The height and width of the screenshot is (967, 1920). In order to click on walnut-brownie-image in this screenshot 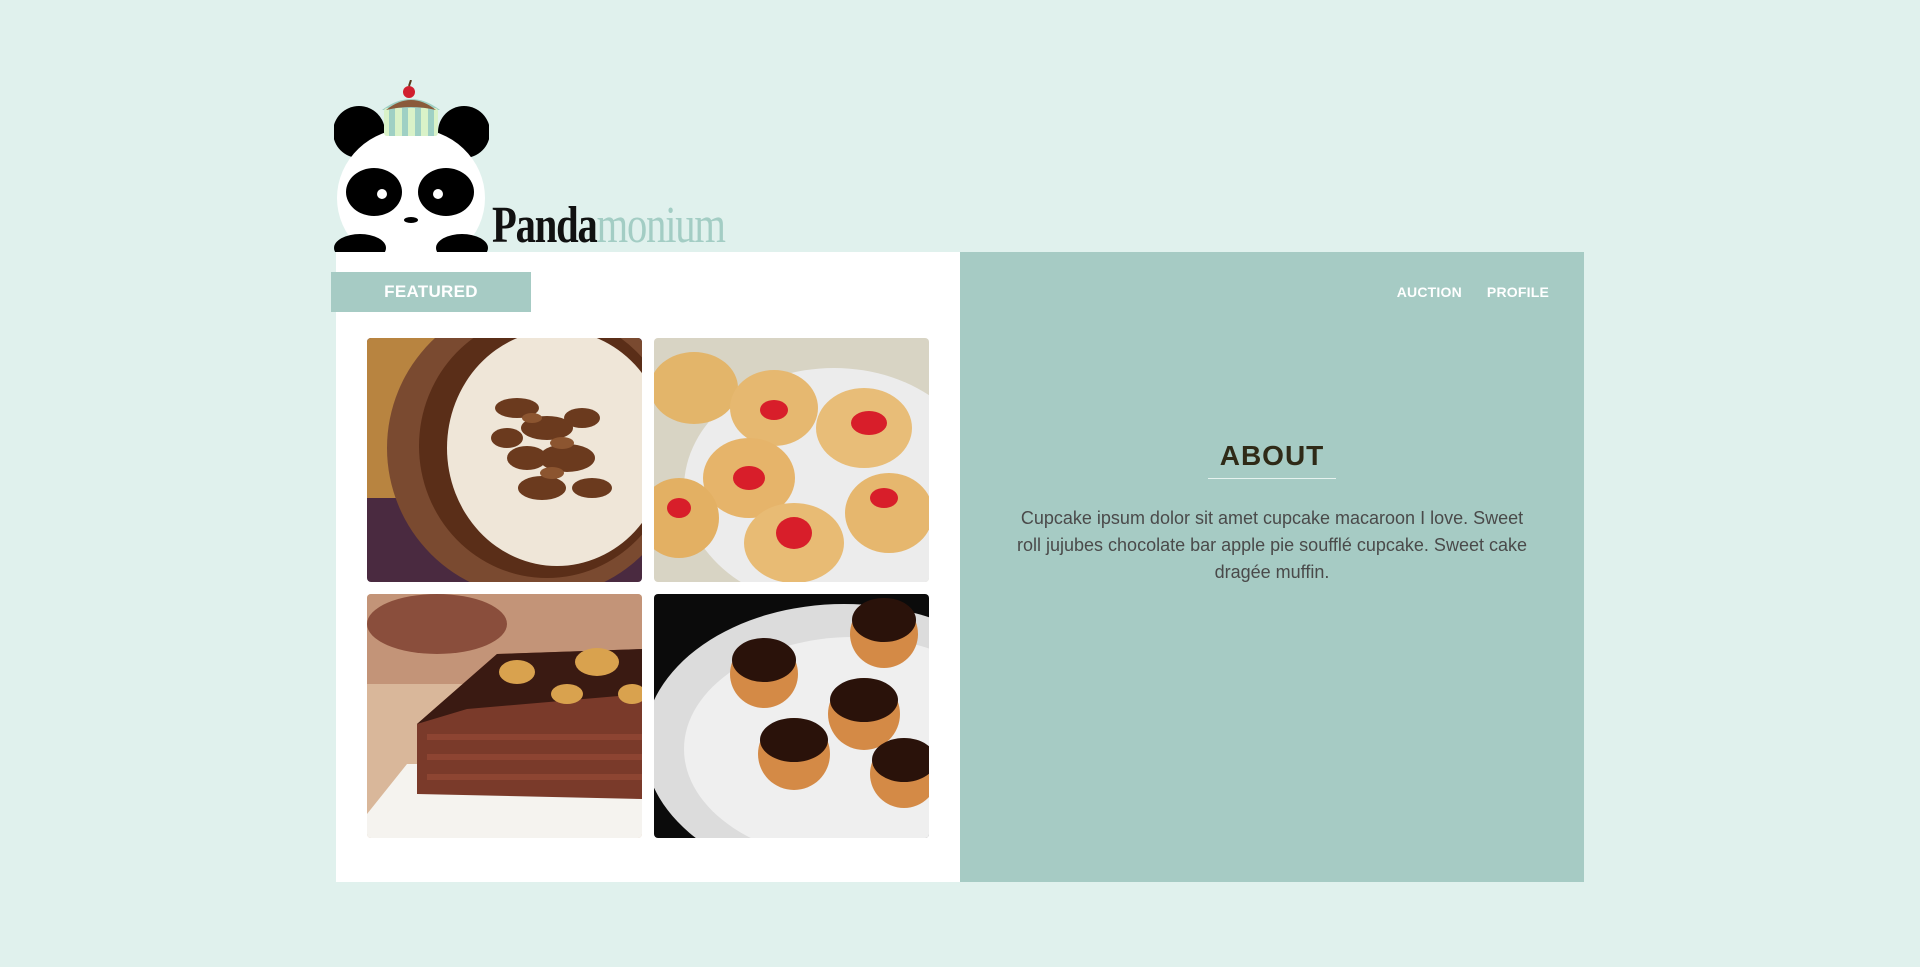, I will do `click(504, 716)`.